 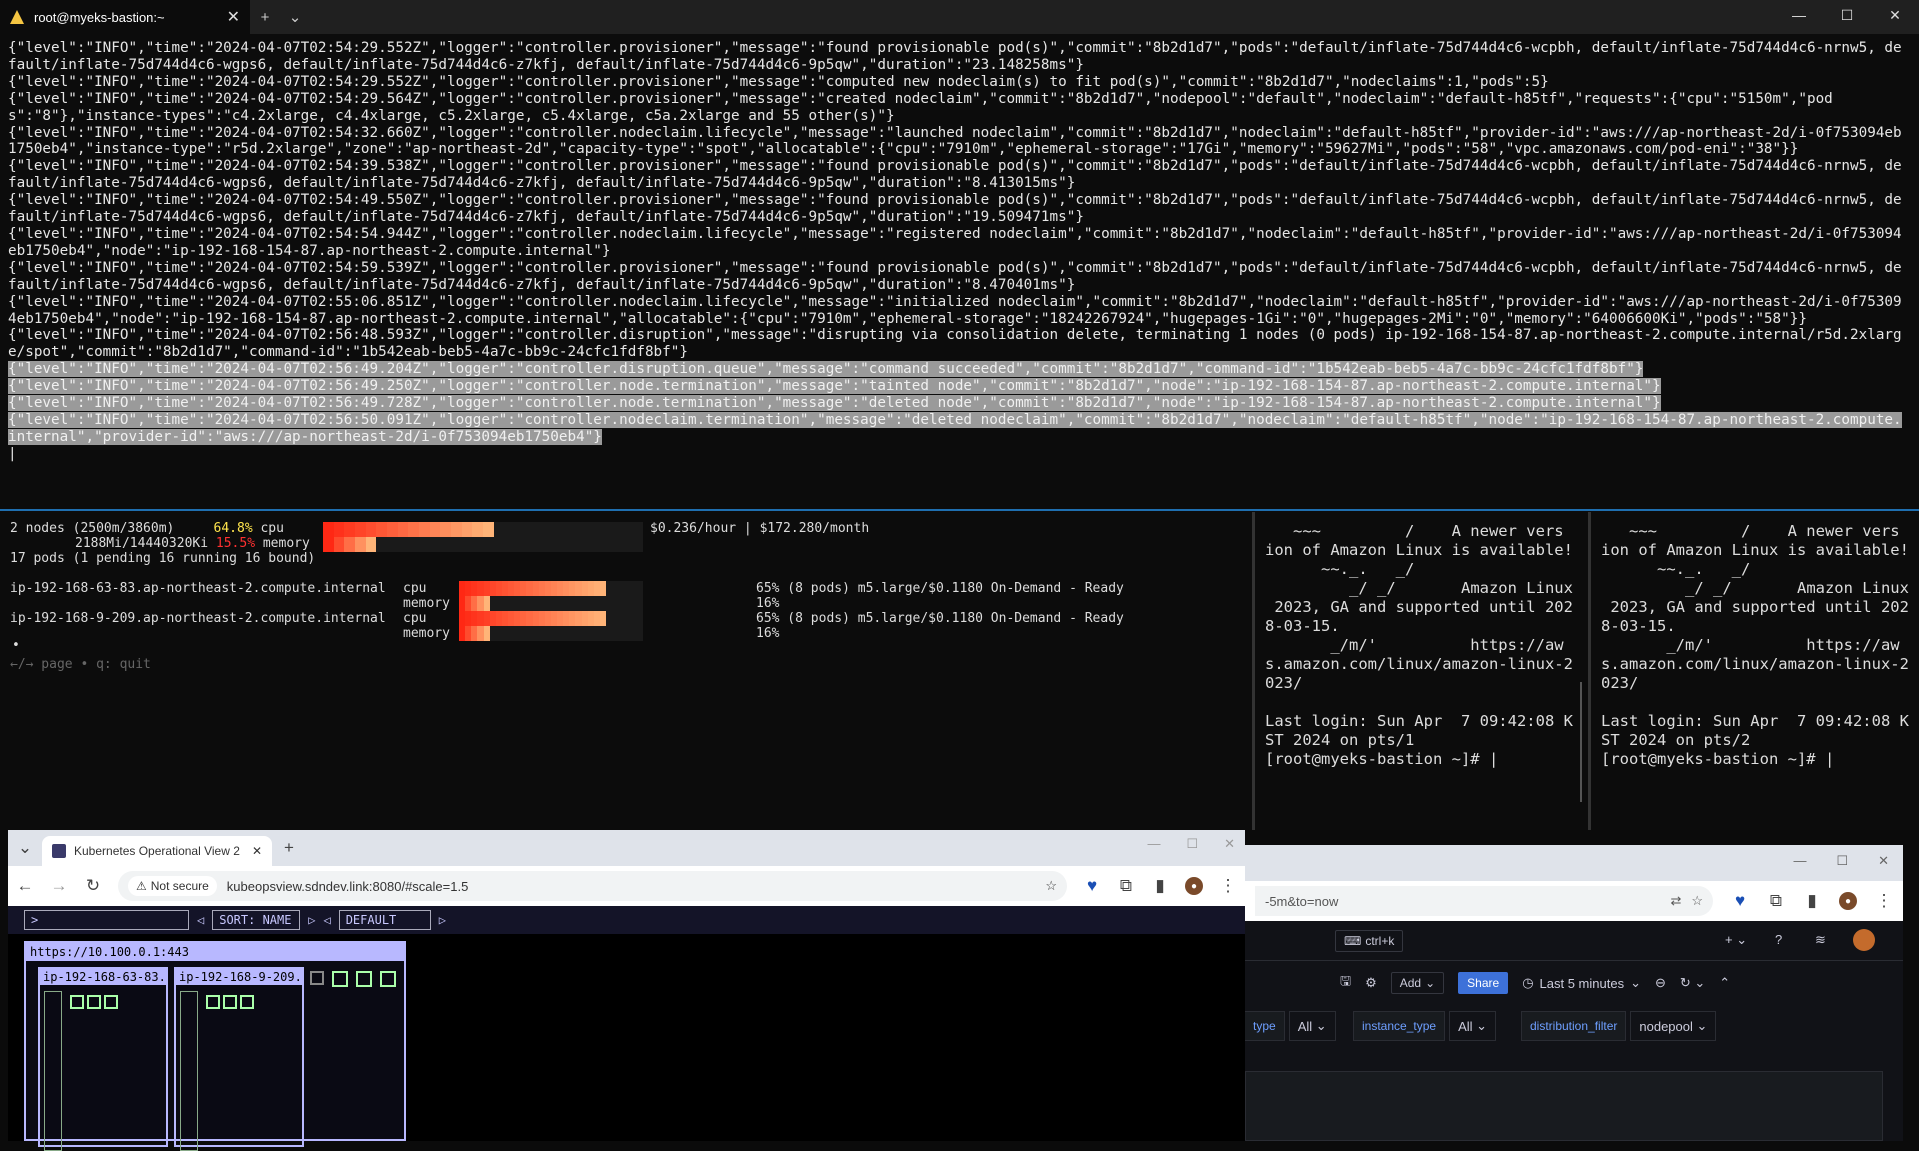 I want to click on theme-select: DEFAULT, so click(x=384, y=920).